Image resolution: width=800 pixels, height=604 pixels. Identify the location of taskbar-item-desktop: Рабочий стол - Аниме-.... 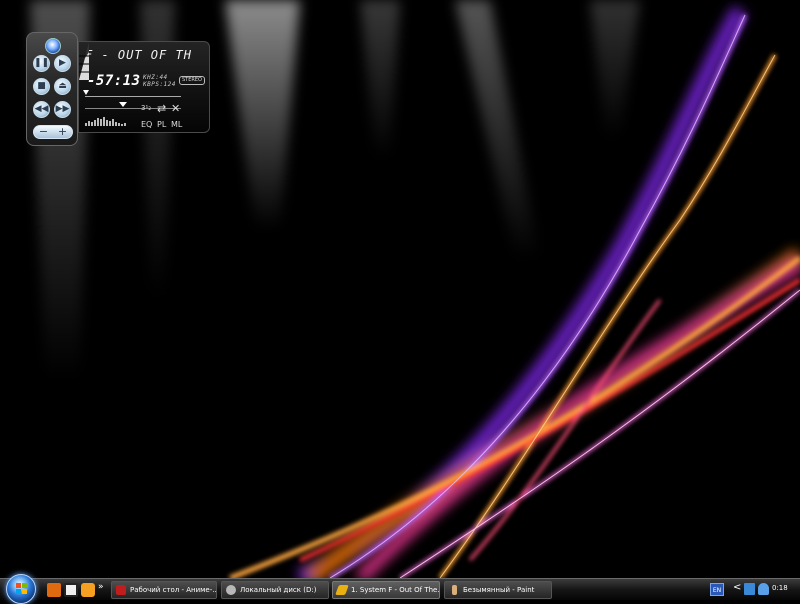
(164, 590).